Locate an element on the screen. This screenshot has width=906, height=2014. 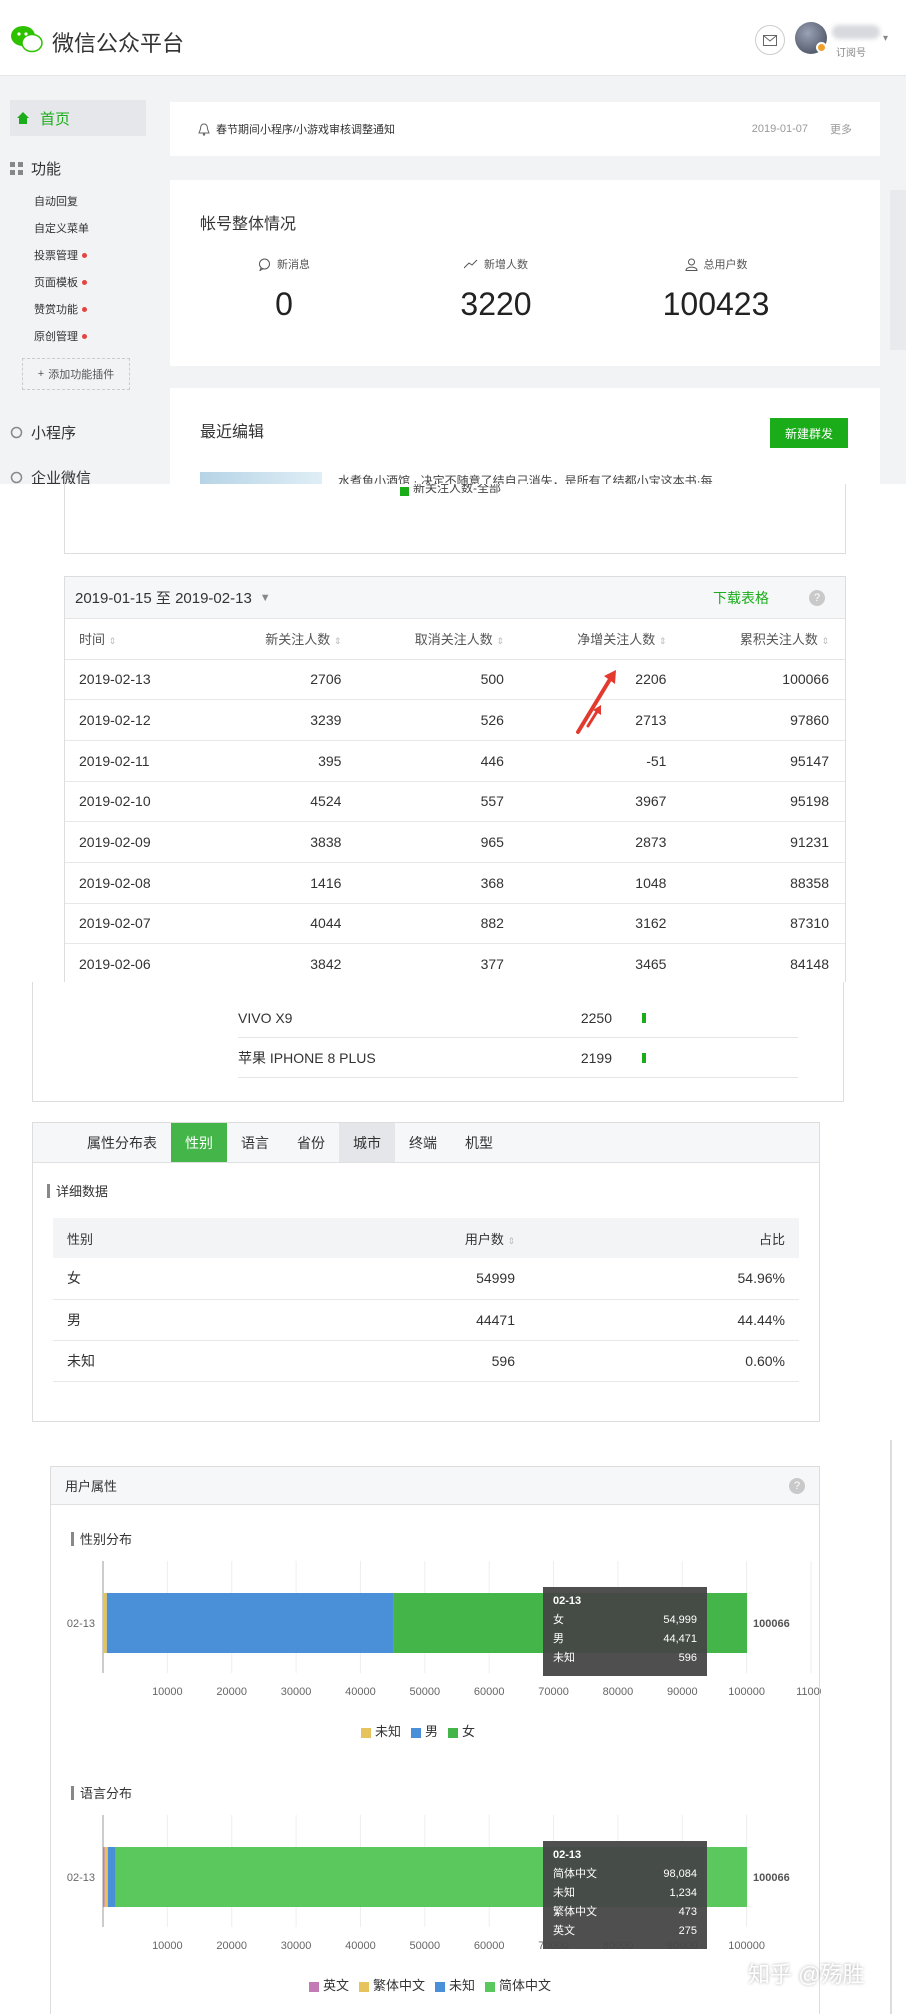
x-tick-label: 20000 is located at coordinates (231, 1946).